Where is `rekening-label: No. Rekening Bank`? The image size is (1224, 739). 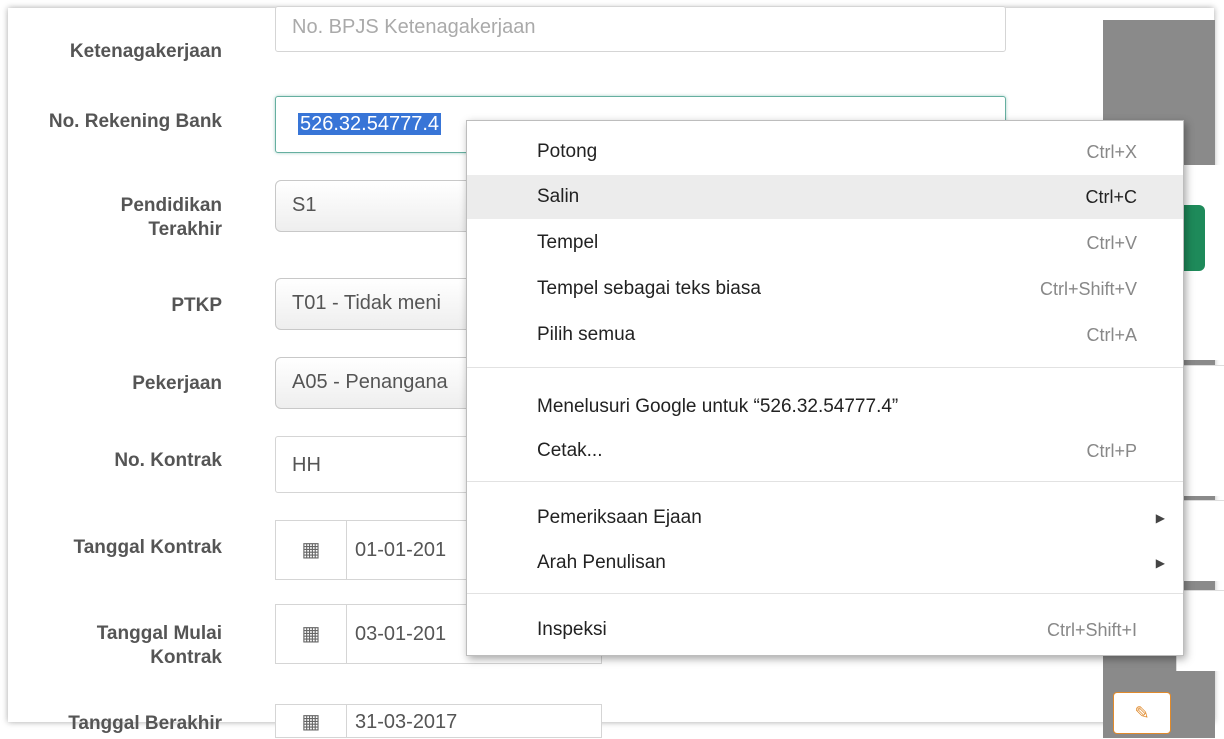 rekening-label: No. Rekening Bank is located at coordinates (135, 121).